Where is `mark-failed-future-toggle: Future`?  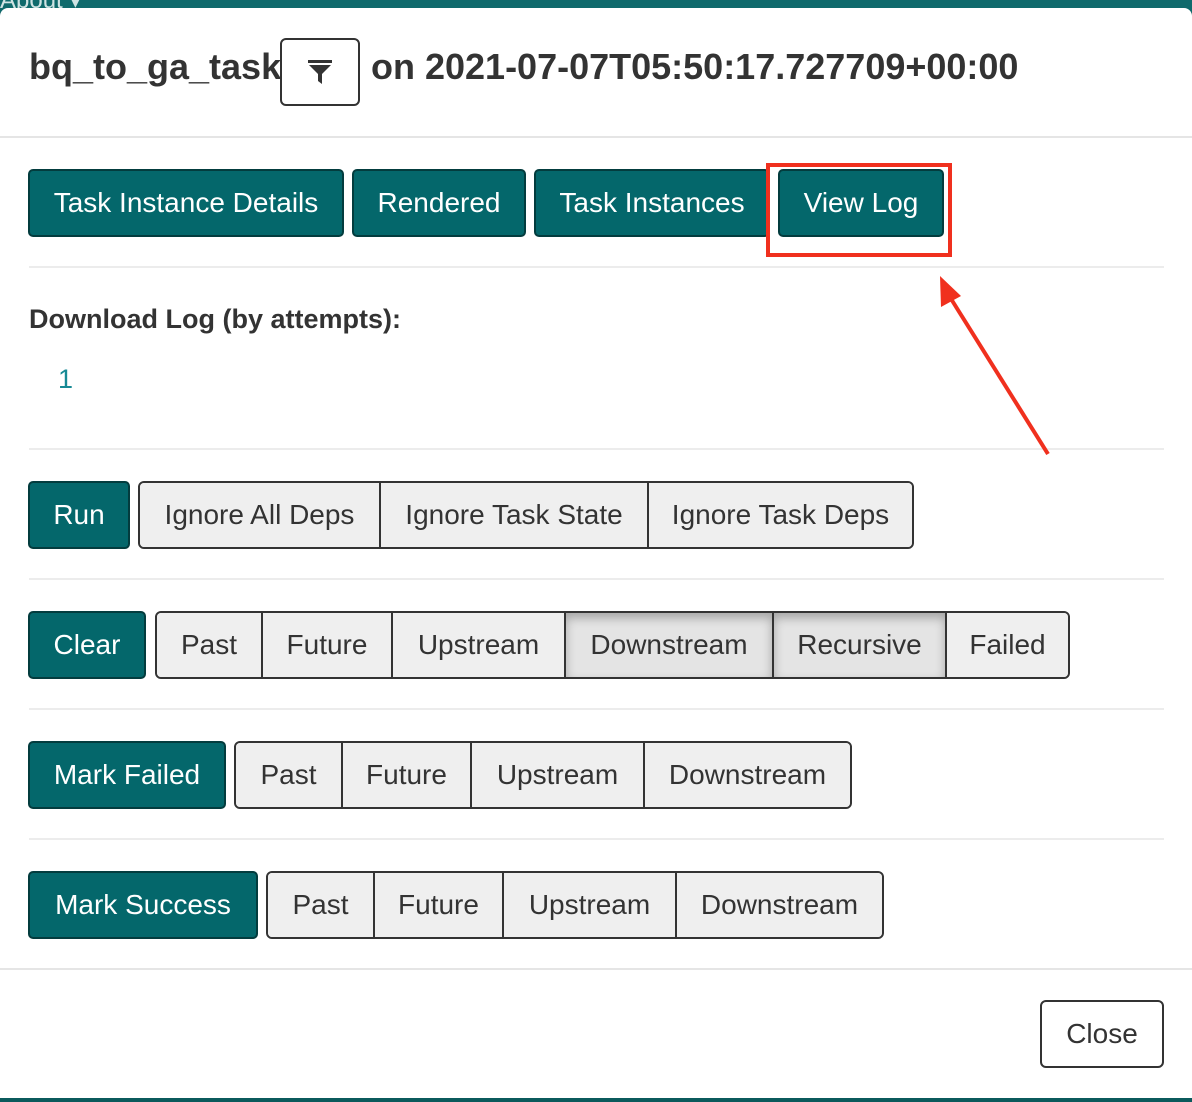 mark-failed-future-toggle: Future is located at coordinates (407, 775).